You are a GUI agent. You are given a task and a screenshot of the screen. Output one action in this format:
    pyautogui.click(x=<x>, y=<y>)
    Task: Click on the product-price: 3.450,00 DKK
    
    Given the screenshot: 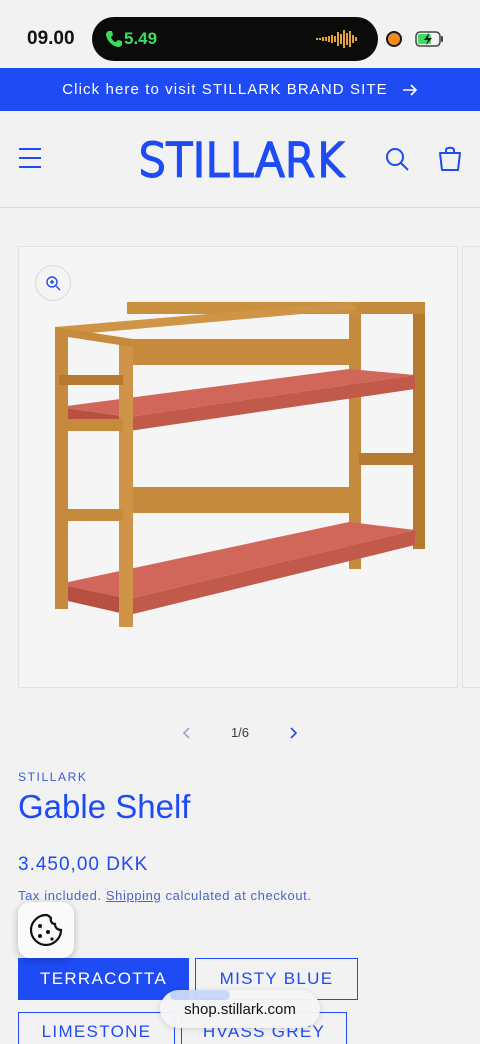 What is the action you would take?
    pyautogui.click(x=83, y=864)
    